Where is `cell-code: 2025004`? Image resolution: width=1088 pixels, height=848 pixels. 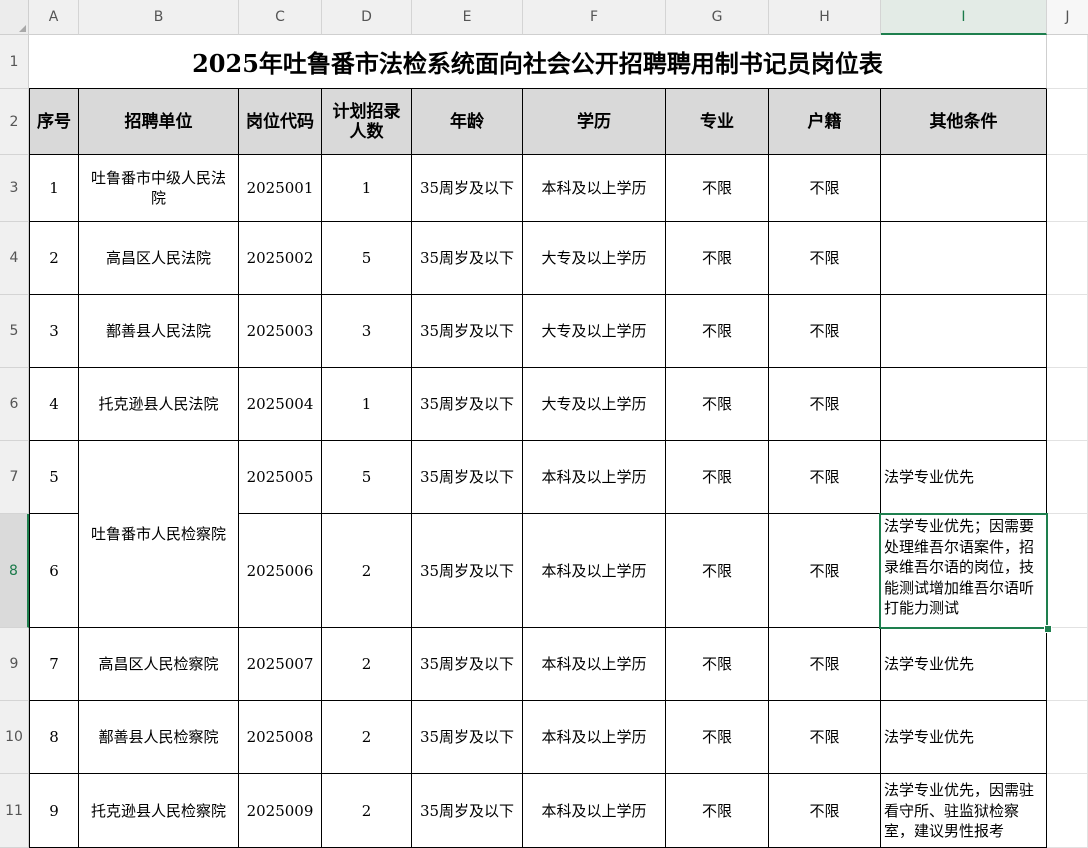 cell-code: 2025004 is located at coordinates (280, 404).